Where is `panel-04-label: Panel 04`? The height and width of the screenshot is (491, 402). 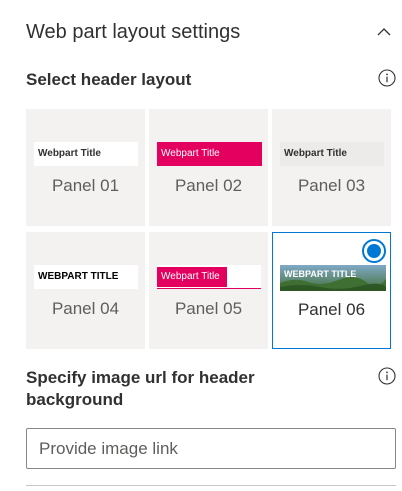
panel-04-label: Panel 04 is located at coordinates (85, 308).